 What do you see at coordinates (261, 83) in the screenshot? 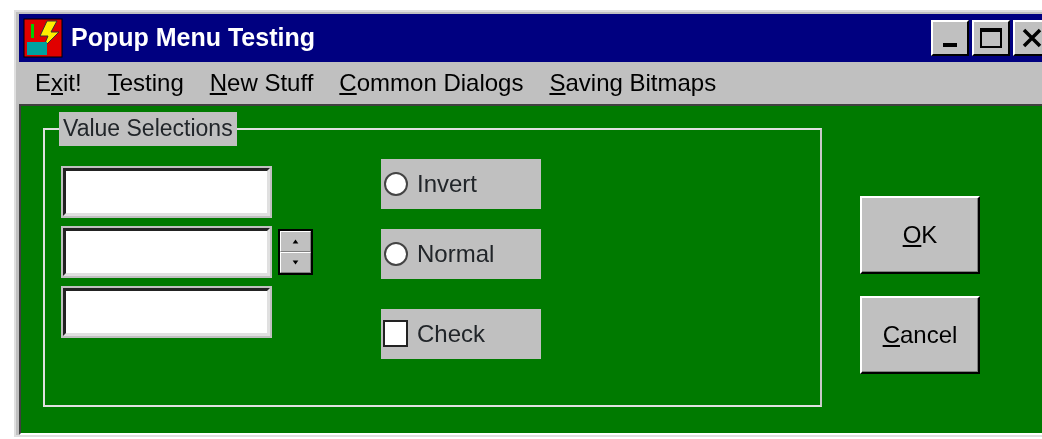
I see `menu-item: New Stuff` at bounding box center [261, 83].